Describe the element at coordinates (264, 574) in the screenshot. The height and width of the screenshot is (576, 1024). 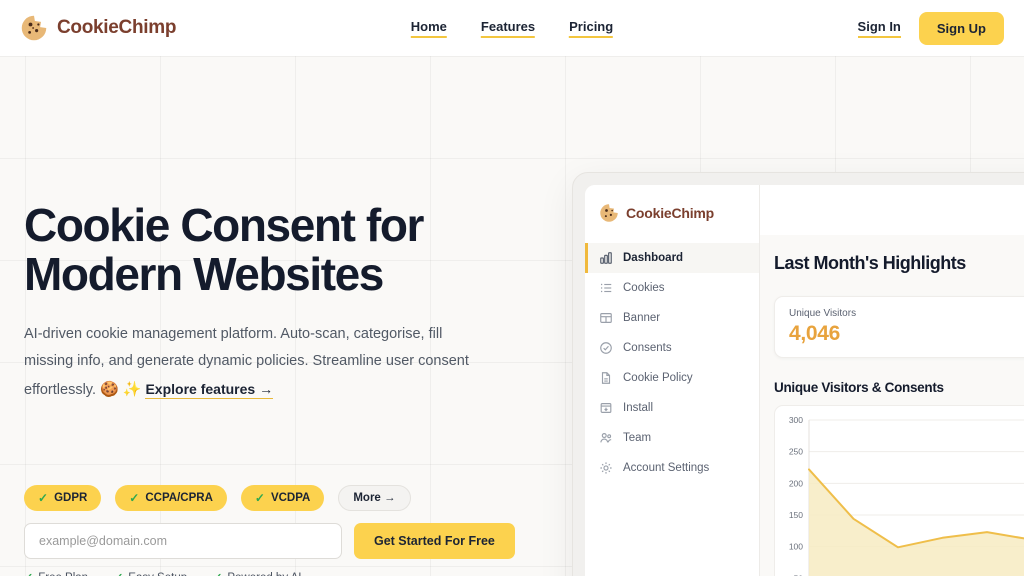
I see `perk-powered-by-ai-label: Powered by AI` at that location.